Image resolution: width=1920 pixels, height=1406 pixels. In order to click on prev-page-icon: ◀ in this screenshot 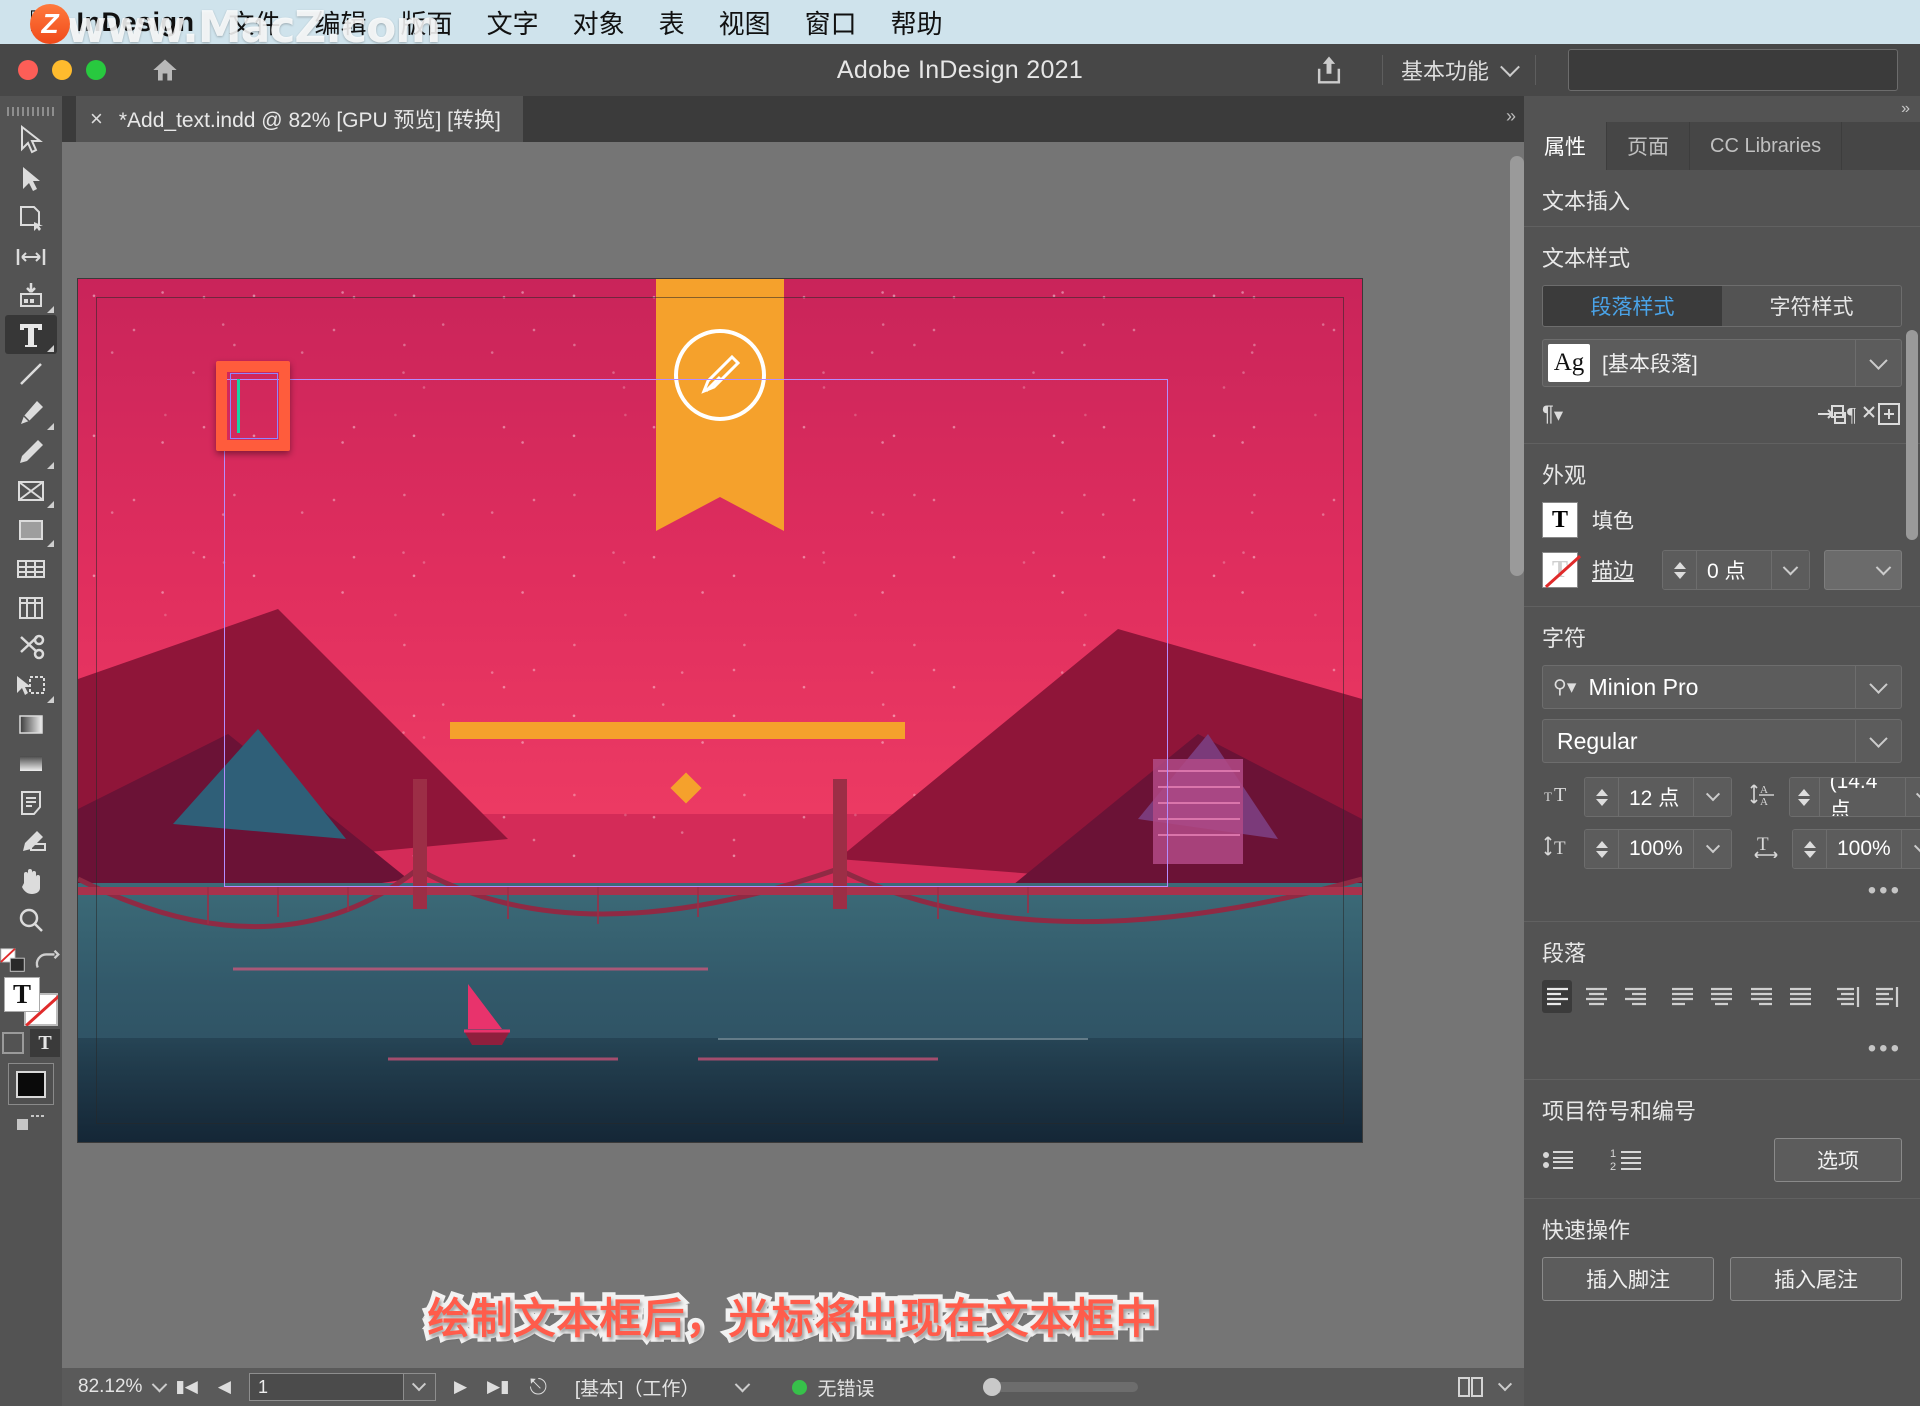, I will do `click(224, 1387)`.